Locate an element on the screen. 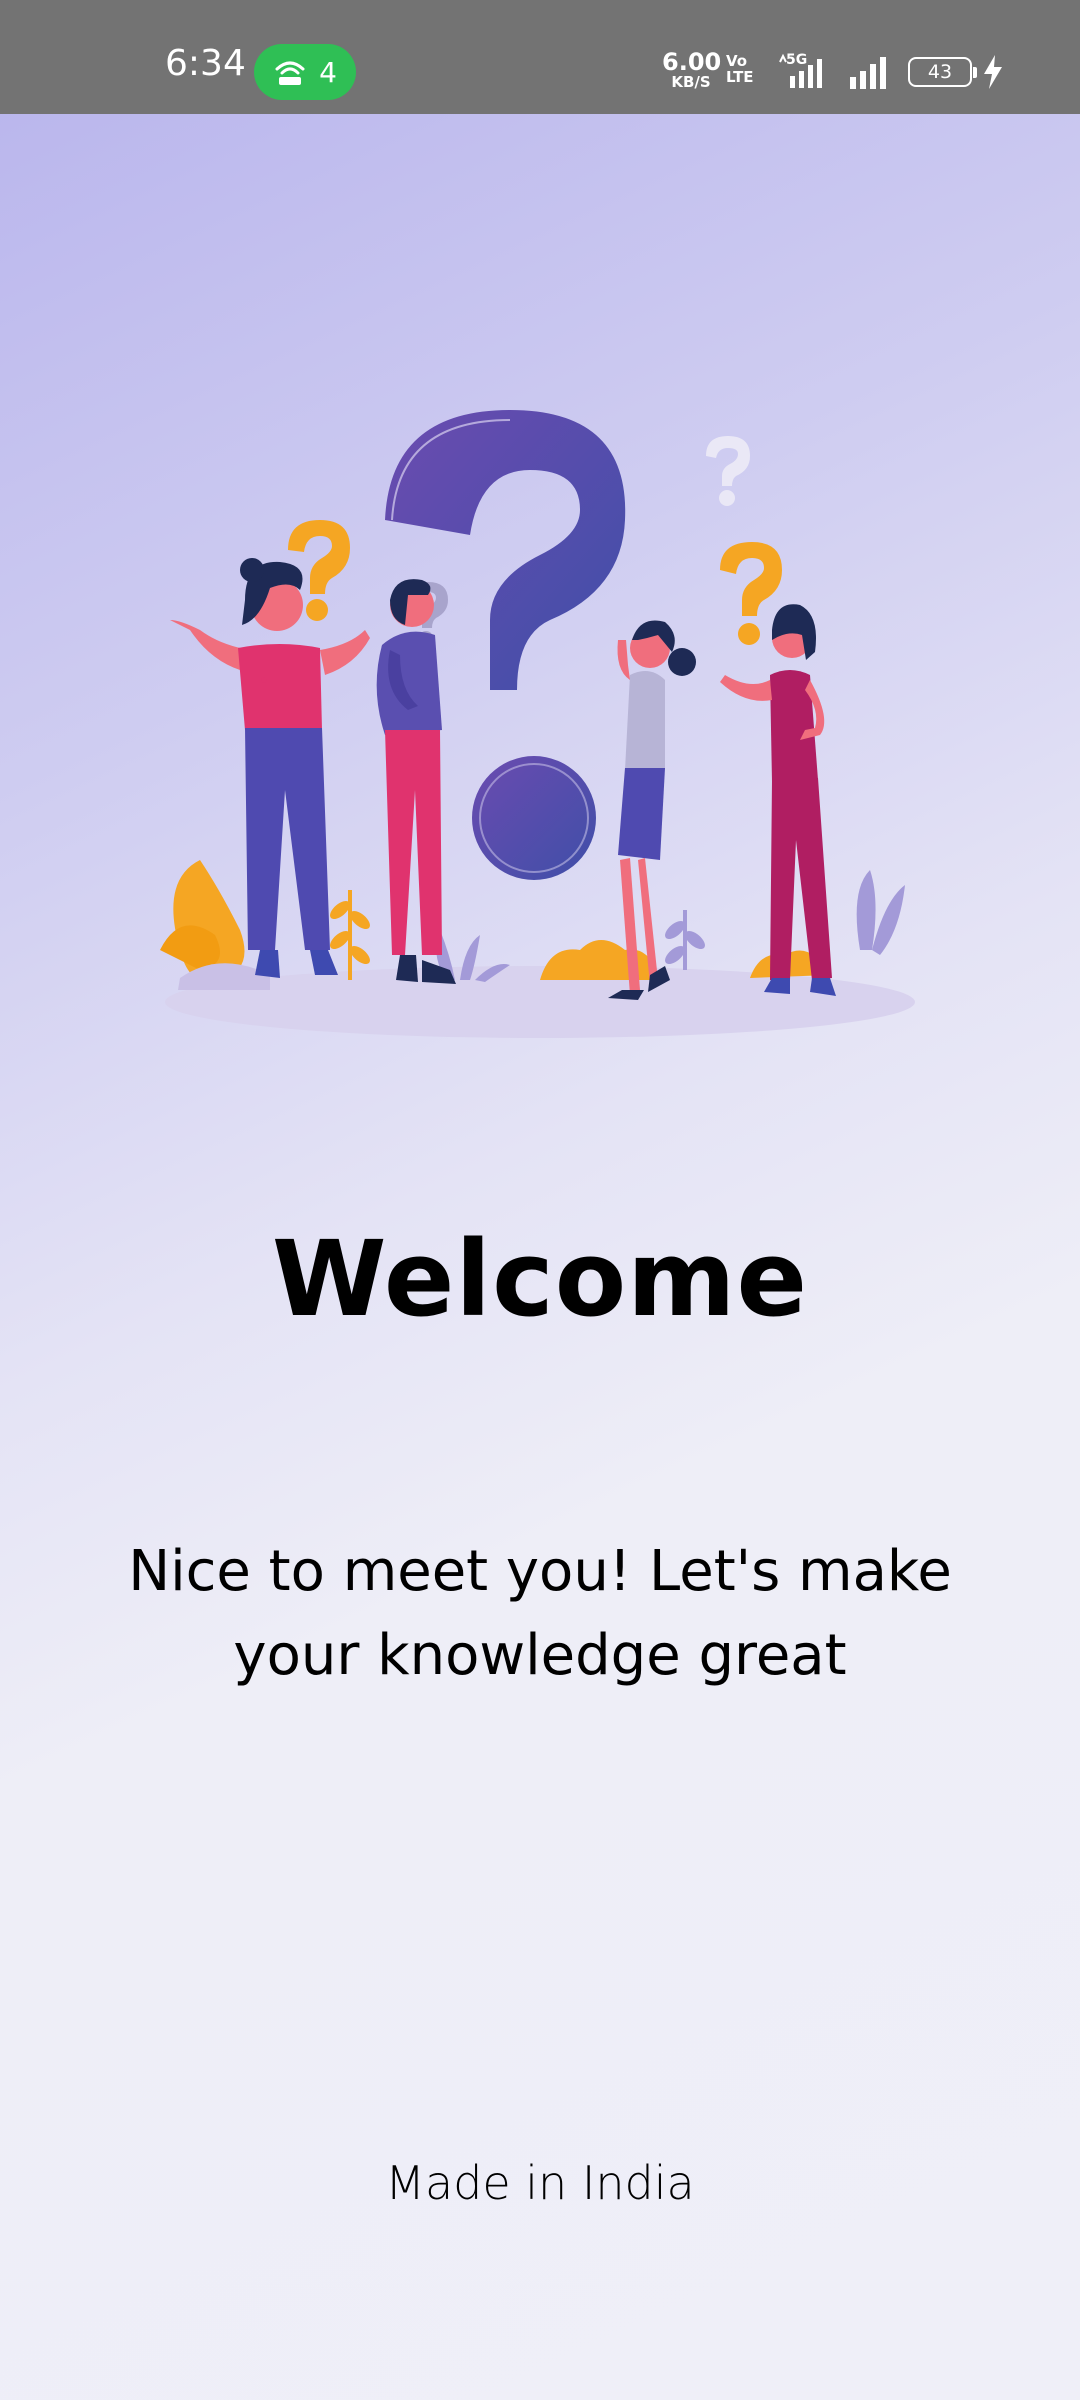 The image size is (1080, 2400). person-woman-right is located at coordinates (778, 800).